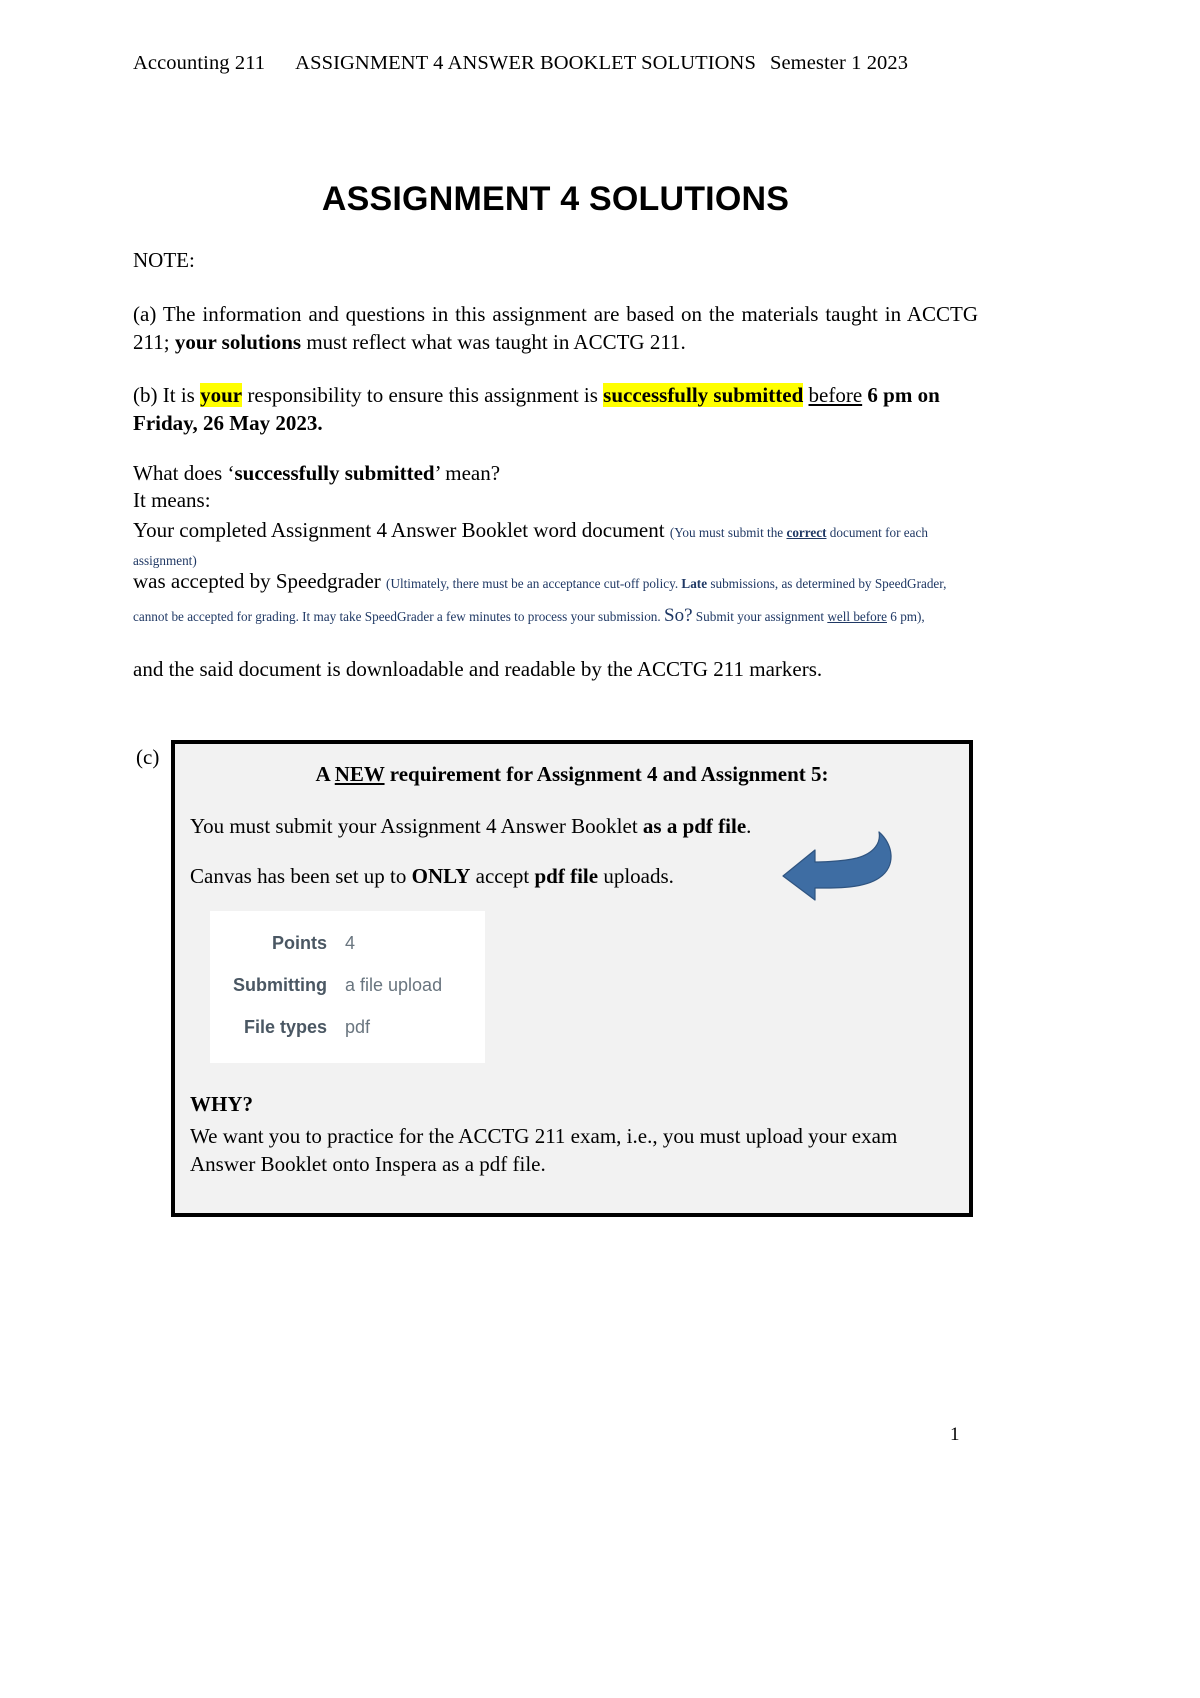  I want to click on canvas-row-submitting: Submitting a file upload, so click(347, 996).